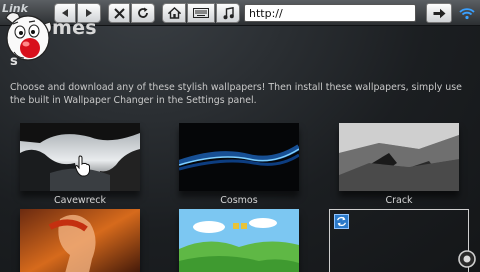  I want to click on keyboard-icon, so click(201, 13).